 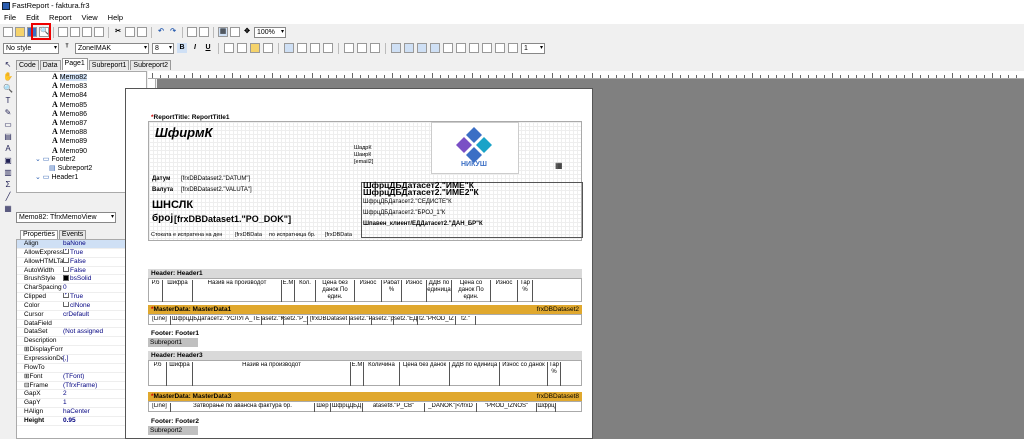 What do you see at coordinates (323, 407) in the screenshot?
I see `master3-field: Шер` at bounding box center [323, 407].